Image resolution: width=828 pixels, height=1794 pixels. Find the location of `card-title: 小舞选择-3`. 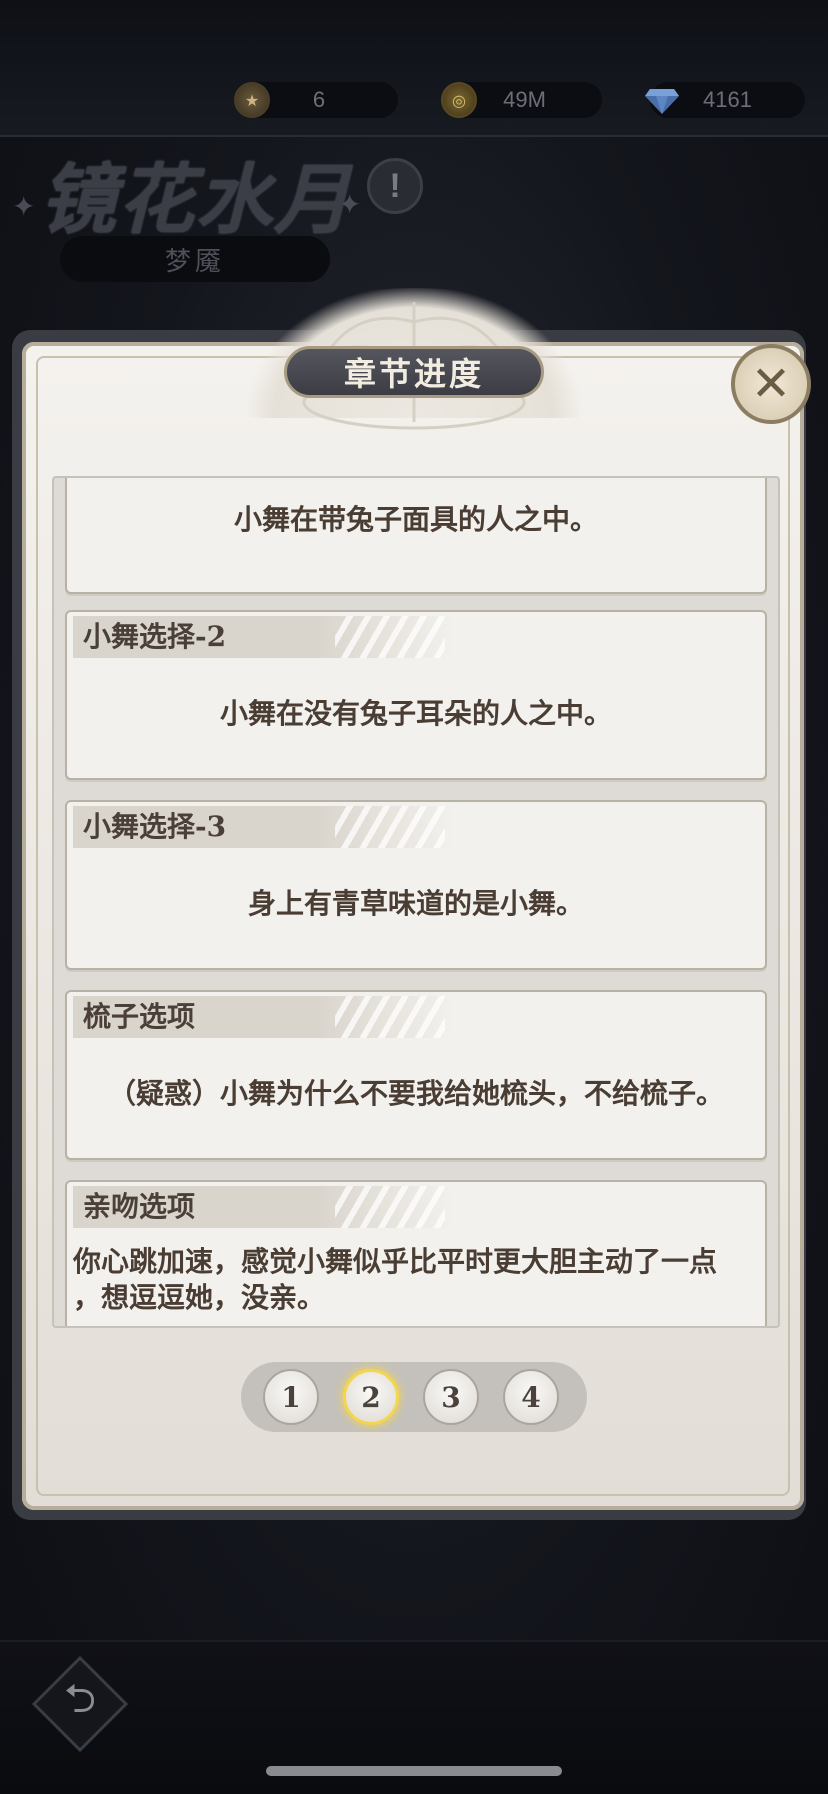

card-title: 小舞选择-3 is located at coordinates (155, 826).